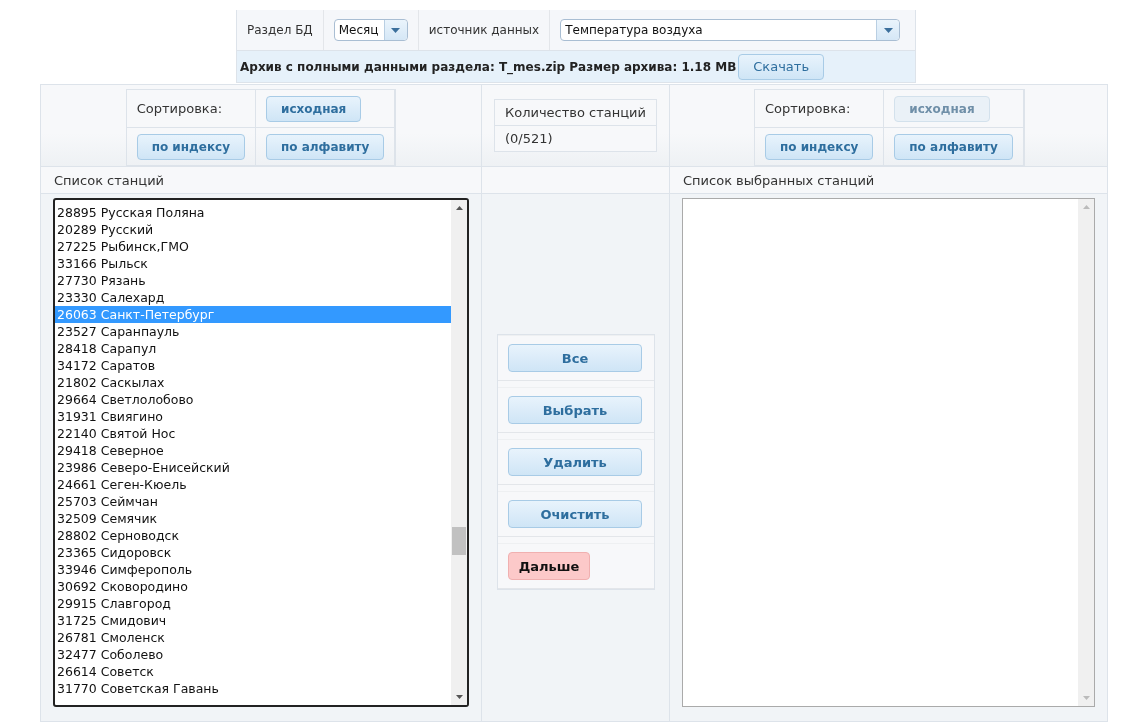  I want to click on station-item: 23330 Салехард, so click(253, 297).